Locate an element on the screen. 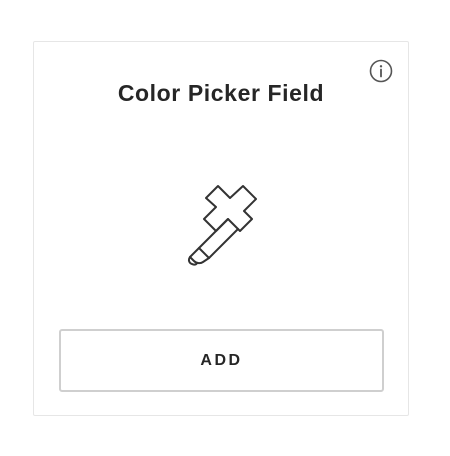 Image resolution: width=450 pixels, height=456 pixels. add-button: ADD is located at coordinates (221, 360).